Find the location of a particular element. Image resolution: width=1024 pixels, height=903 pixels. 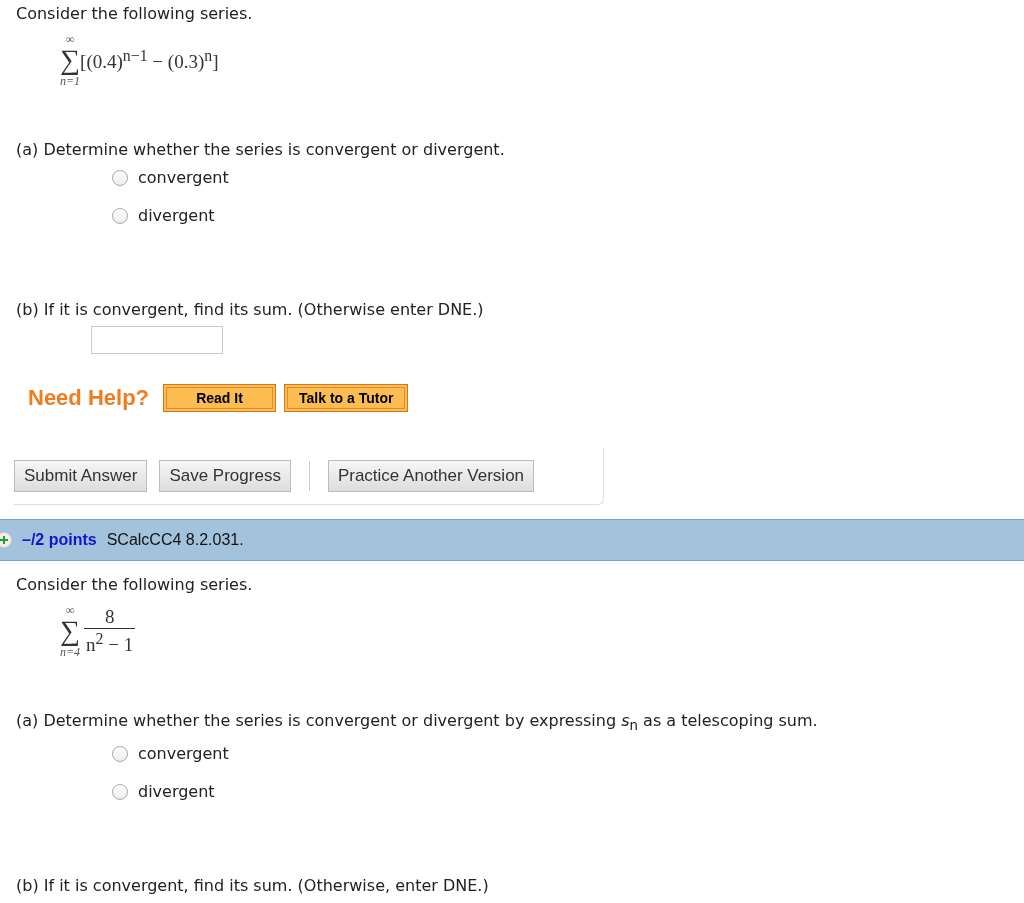

points-label: –/2 points is located at coordinates (59, 540).